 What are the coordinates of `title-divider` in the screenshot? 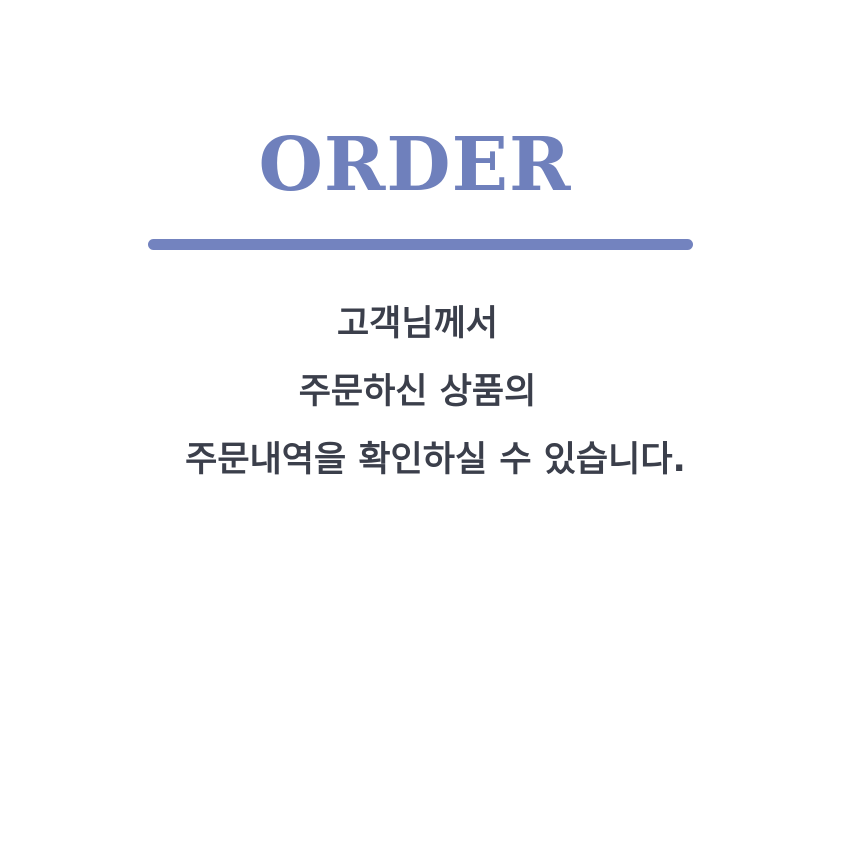 It's located at (420, 244).